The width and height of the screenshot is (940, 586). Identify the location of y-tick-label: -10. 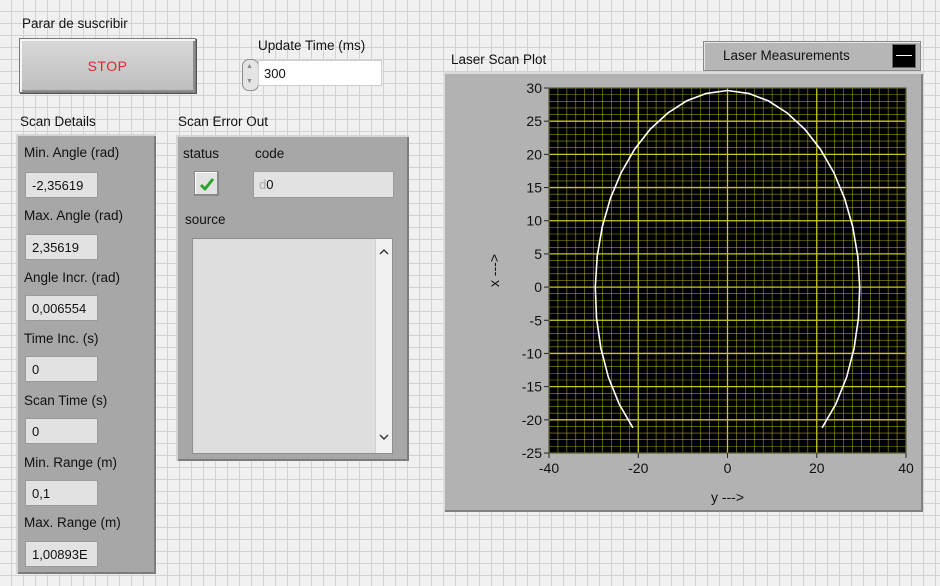
(532, 353).